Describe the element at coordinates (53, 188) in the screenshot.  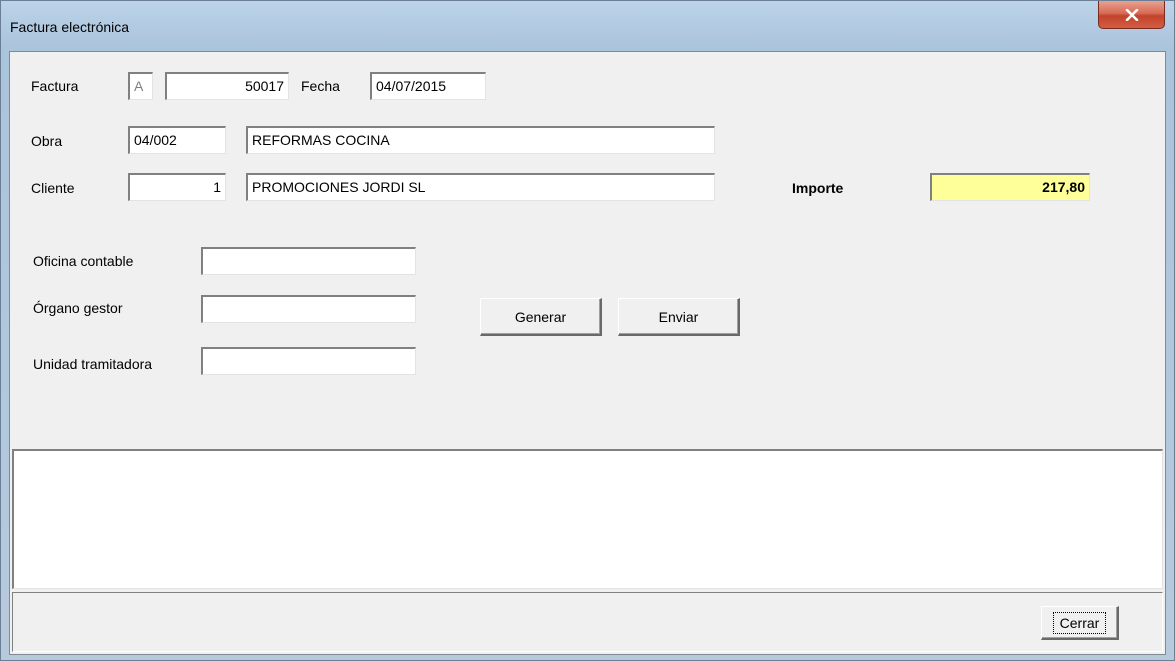
I see `cliente-label: Cliente` at that location.